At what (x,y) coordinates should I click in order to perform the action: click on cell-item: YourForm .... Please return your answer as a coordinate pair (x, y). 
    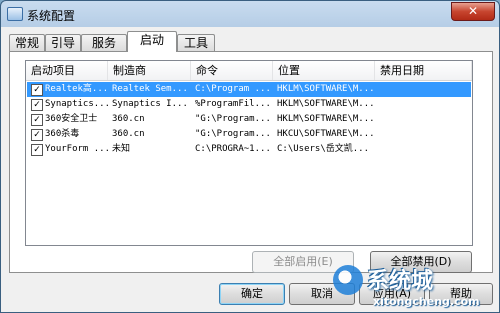
    Looking at the image, I should click on (76, 149).